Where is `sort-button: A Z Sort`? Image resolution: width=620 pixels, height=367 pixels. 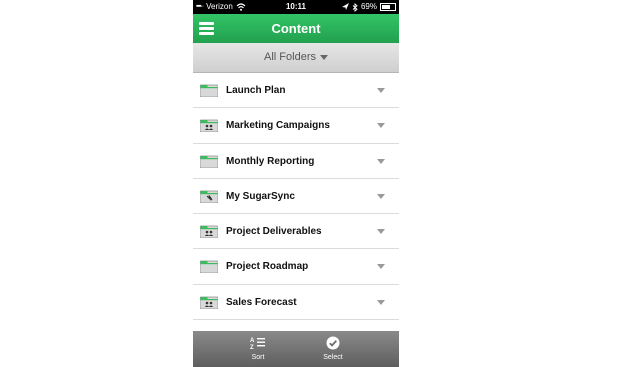
sort-button: A Z Sort is located at coordinates (258, 349).